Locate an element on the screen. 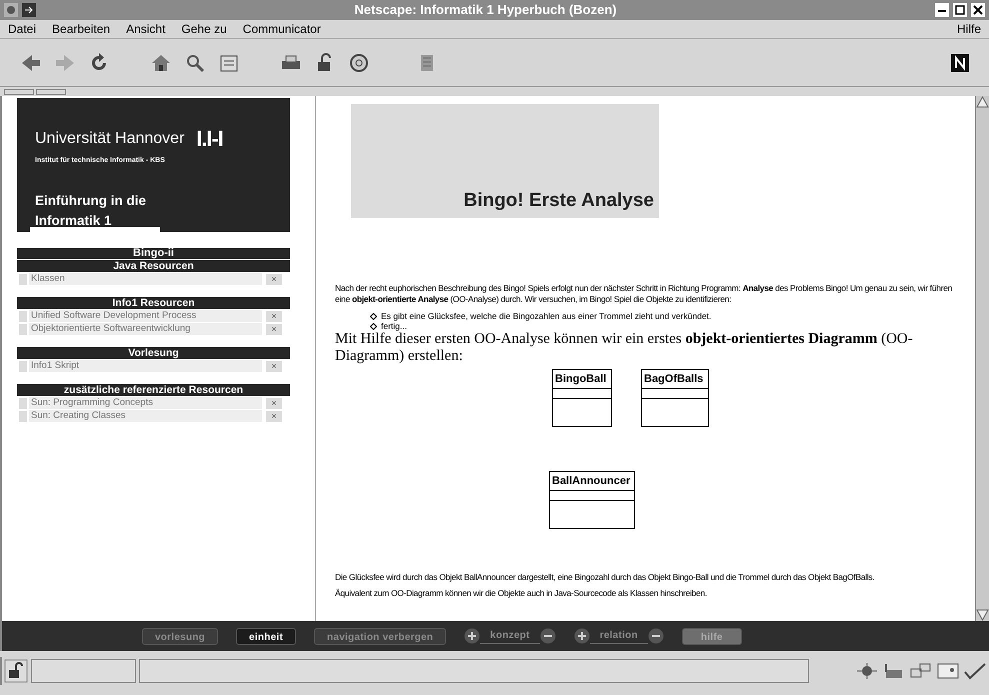  nav-button: einheit is located at coordinates (266, 636).